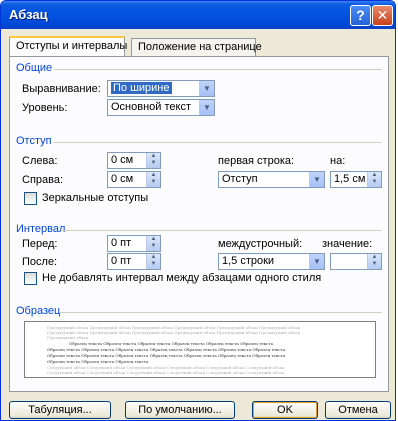 The height and width of the screenshot is (421, 398). Describe the element at coordinates (218, 69) in the screenshot. I see `general-group-divider` at that location.